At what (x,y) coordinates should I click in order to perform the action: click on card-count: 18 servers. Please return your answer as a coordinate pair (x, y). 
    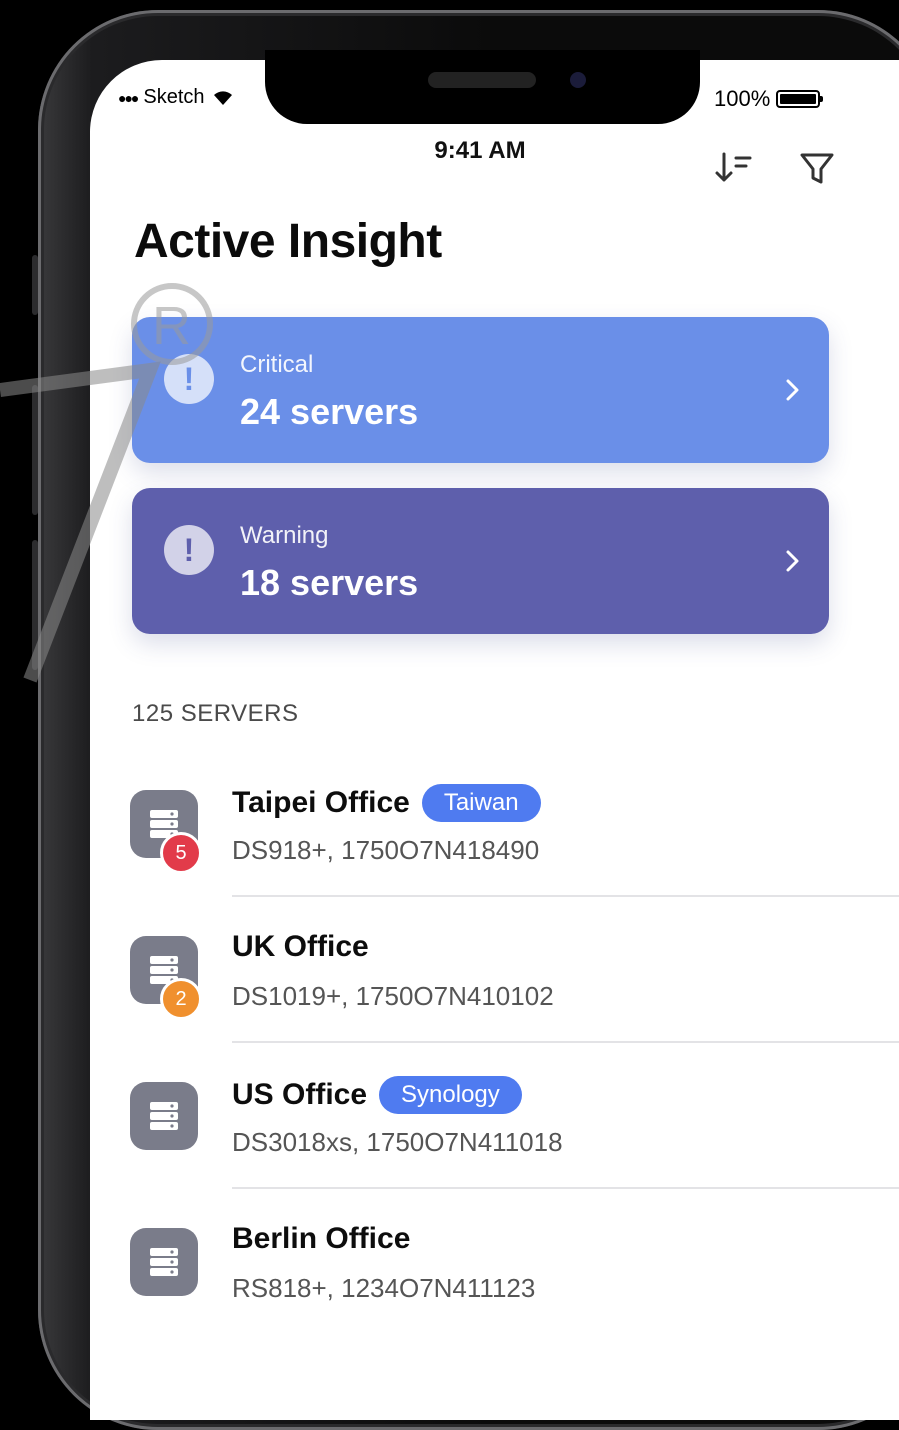
    Looking at the image, I should click on (329, 582).